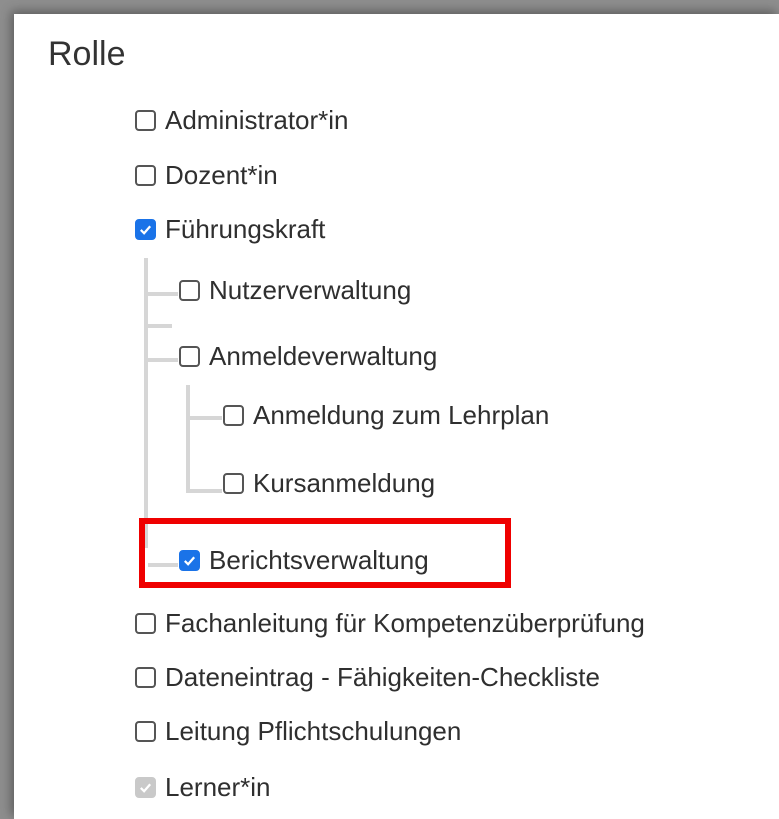 This screenshot has width=779, height=819. What do you see at coordinates (160, 326) in the screenshot?
I see `tree-branch-nutzerverwaltung-end` at bounding box center [160, 326].